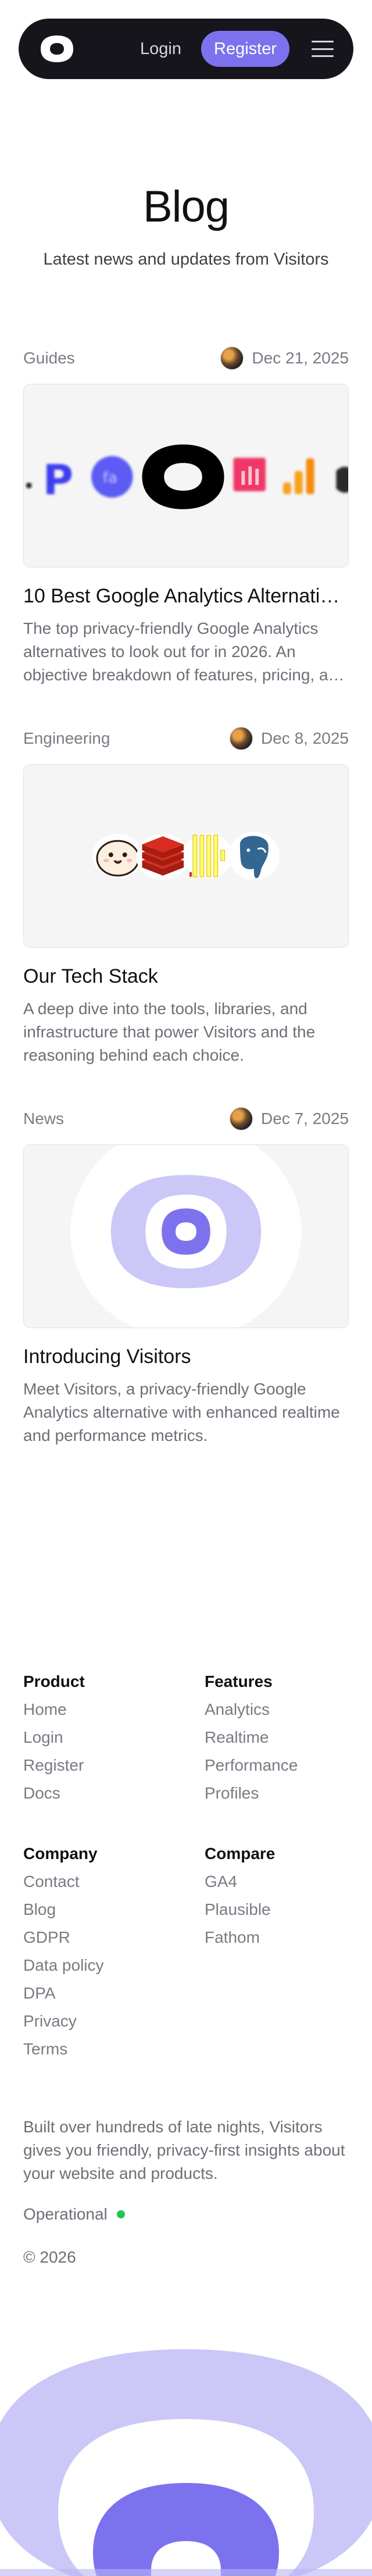  I want to click on footer-product-column: Product Home Login Register Docs, so click(99, 1738).